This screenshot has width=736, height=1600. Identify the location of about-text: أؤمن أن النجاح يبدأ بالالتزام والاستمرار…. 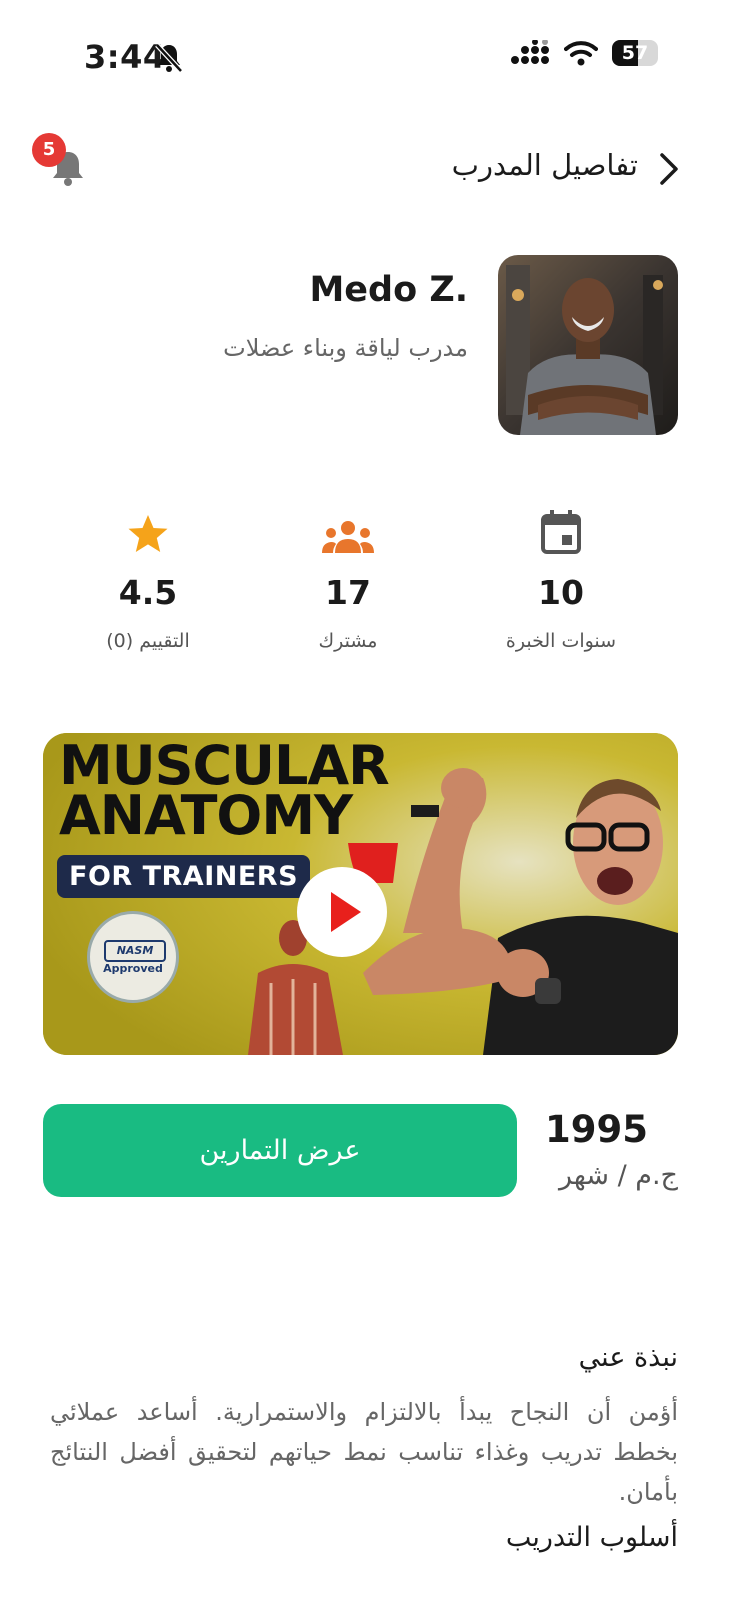
(364, 1452).